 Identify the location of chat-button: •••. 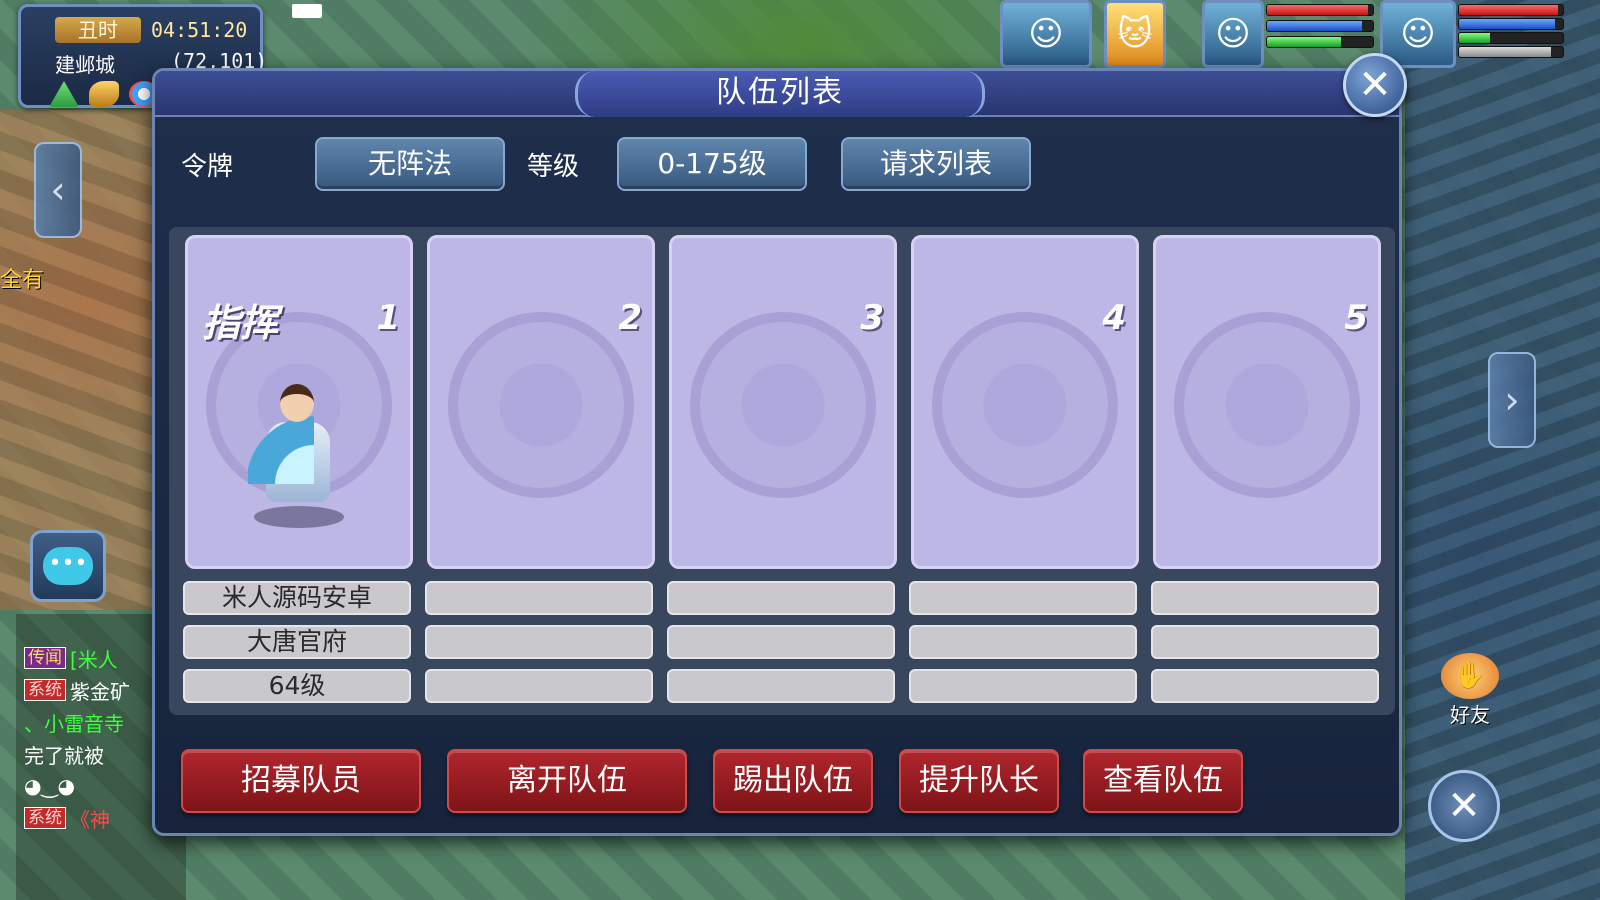
(68, 566).